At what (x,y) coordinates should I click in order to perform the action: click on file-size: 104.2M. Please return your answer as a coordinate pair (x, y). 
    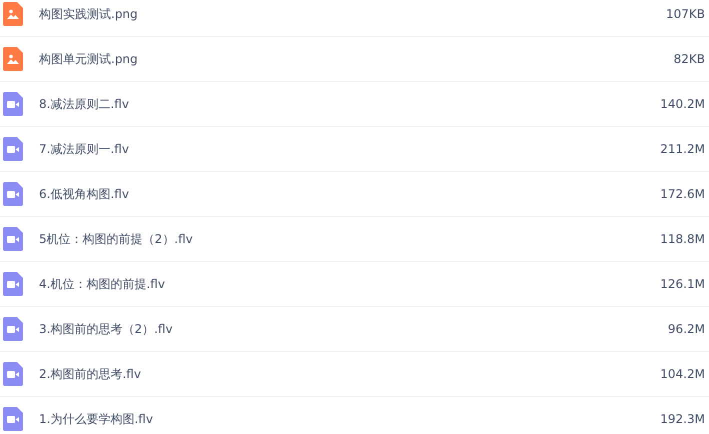
    Looking at the image, I should click on (682, 374).